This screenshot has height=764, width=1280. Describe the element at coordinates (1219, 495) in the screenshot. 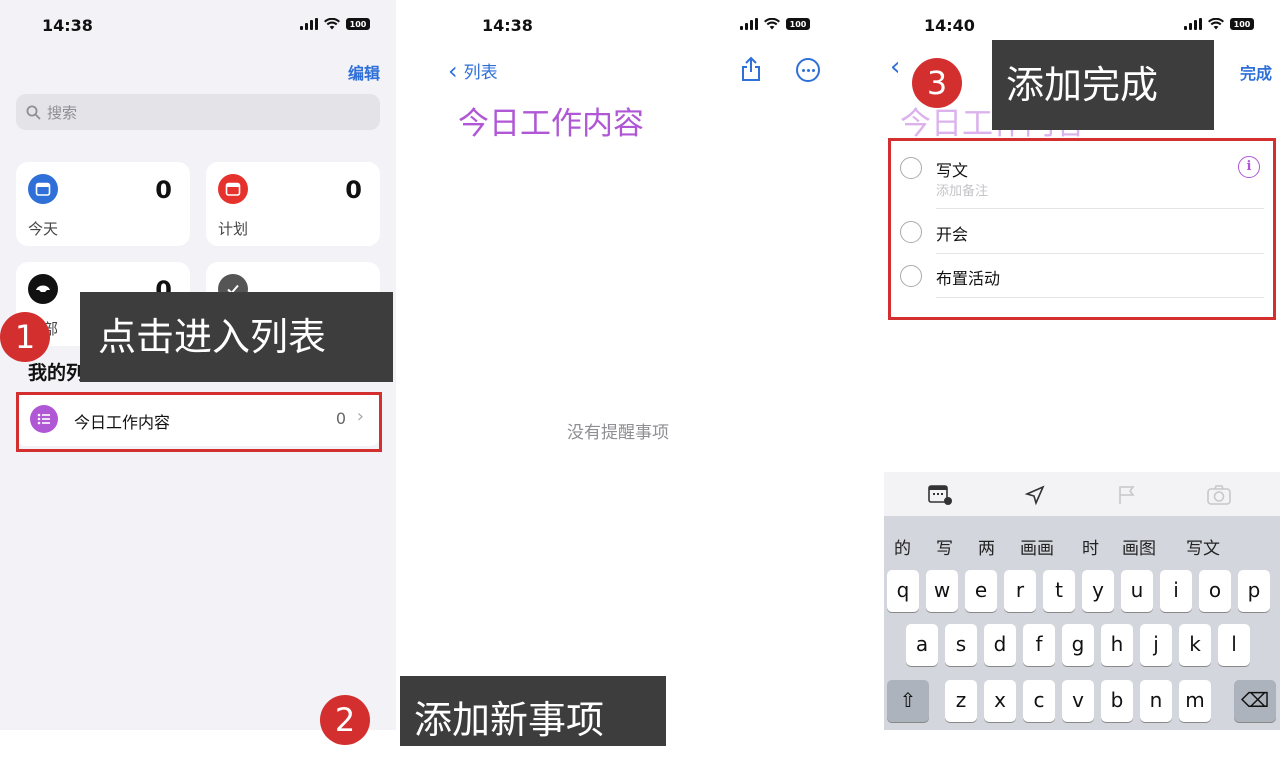

I see `camera-icon` at that location.